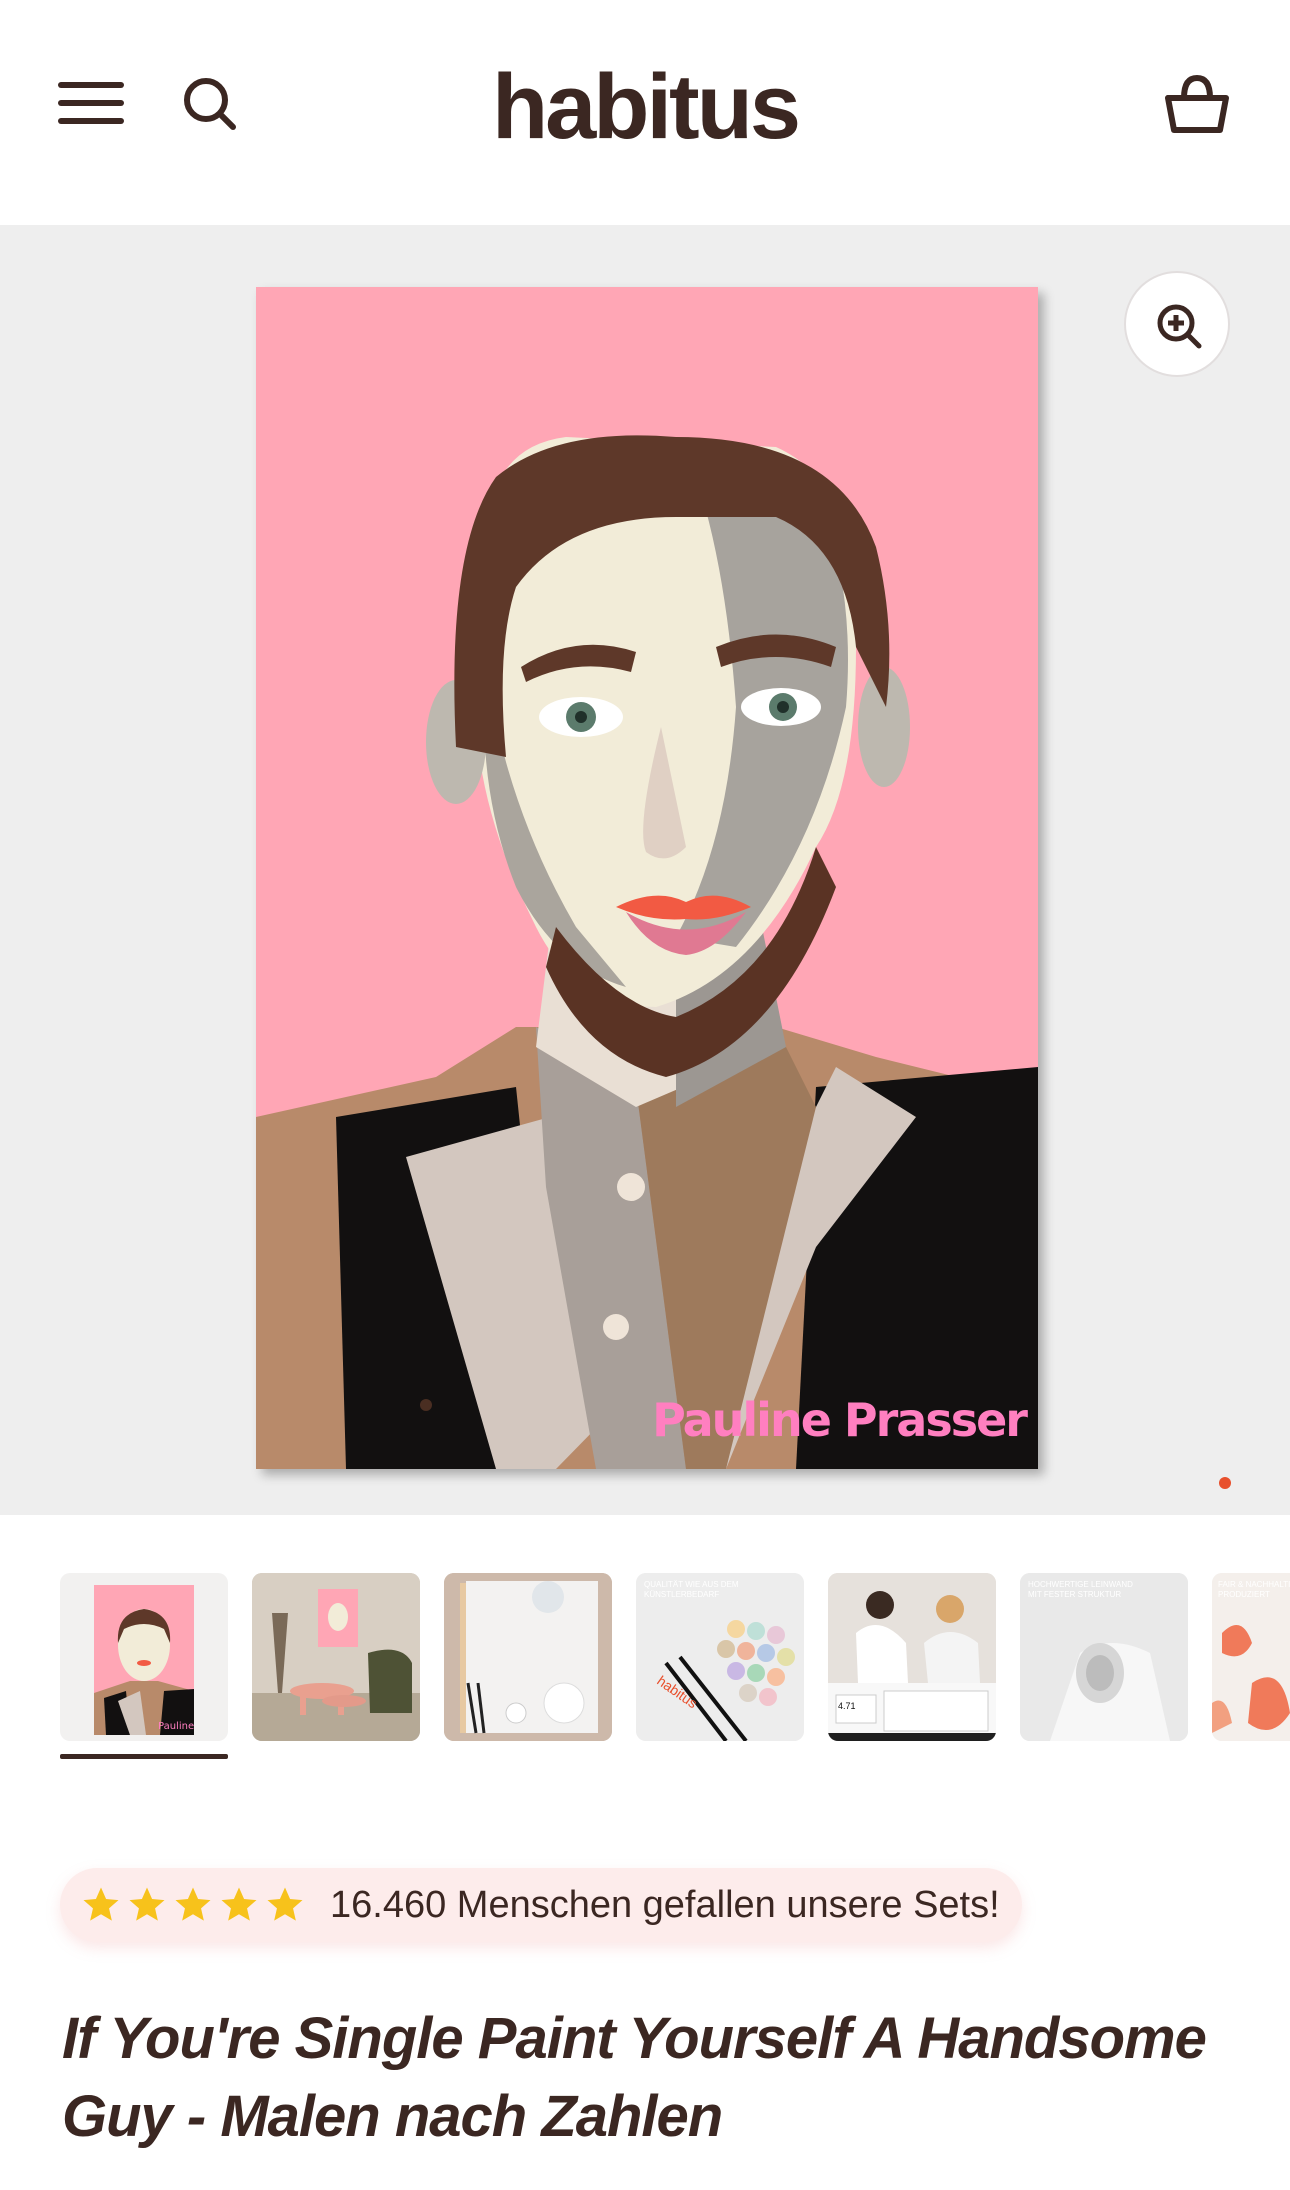 The height and width of the screenshot is (2190, 1290). What do you see at coordinates (144, 1756) in the screenshot?
I see `active-thumbnail-indicator` at bounding box center [144, 1756].